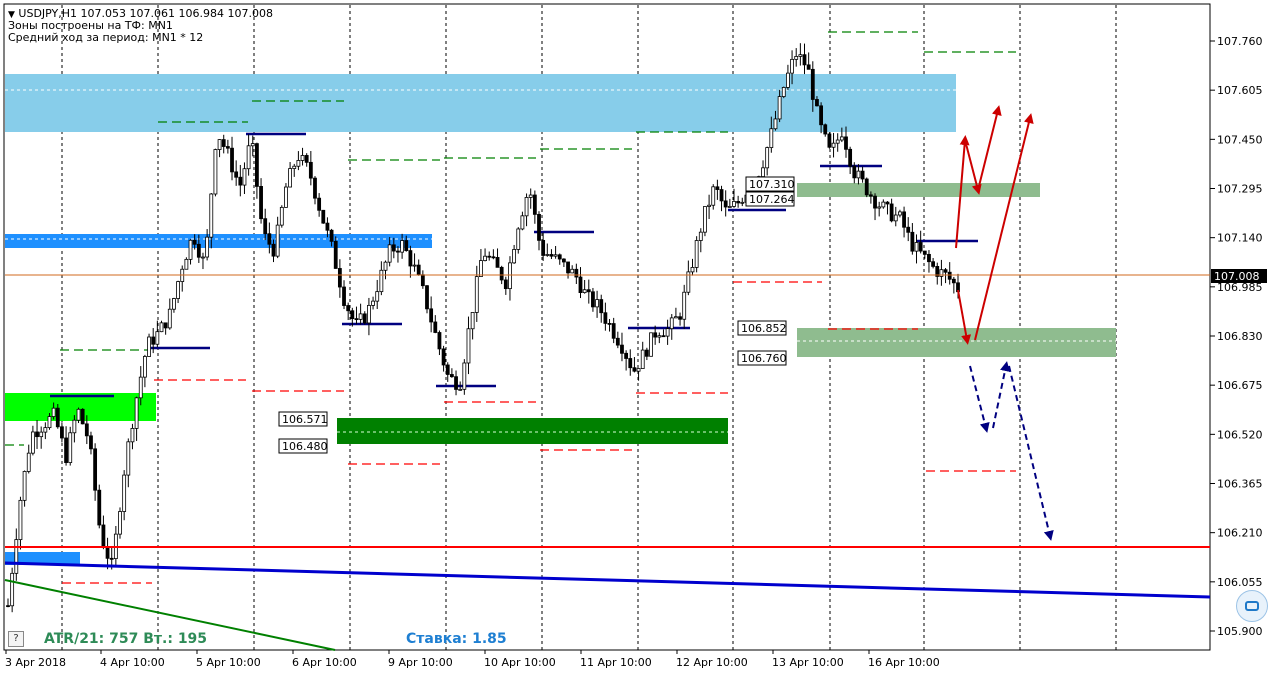  Describe the element at coordinates (1240, 90) in the screenshot. I see `y-tick-label: 107.605` at that location.